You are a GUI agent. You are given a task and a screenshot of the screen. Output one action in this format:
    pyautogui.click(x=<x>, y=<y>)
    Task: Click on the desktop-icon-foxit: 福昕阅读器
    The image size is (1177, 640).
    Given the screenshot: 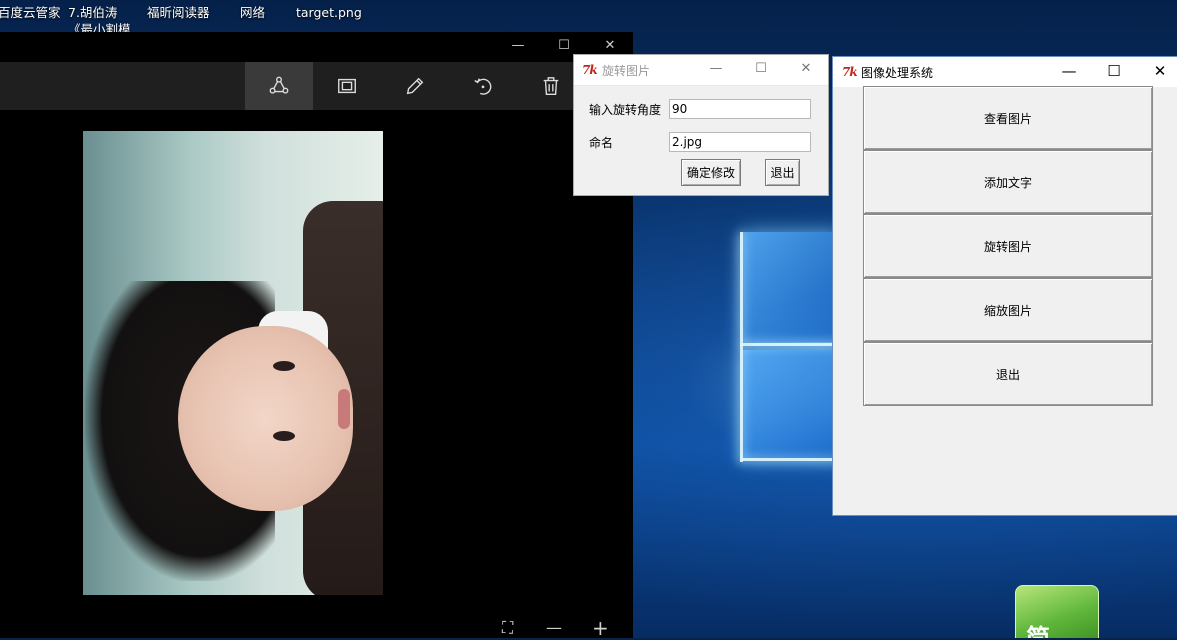 What is the action you would take?
    pyautogui.click(x=178, y=12)
    